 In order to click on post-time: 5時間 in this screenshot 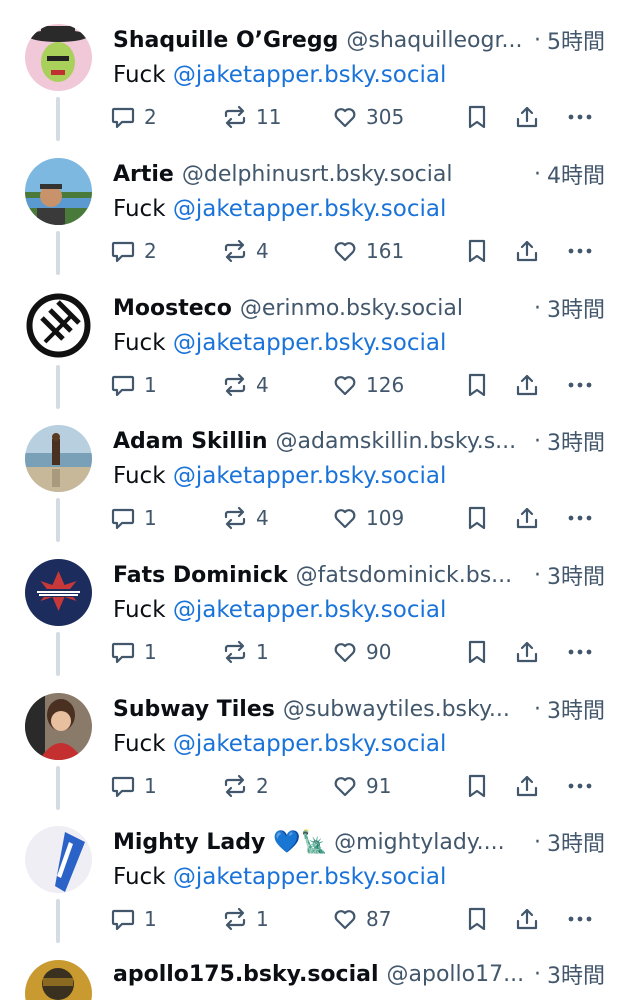, I will do `click(576, 40)`.